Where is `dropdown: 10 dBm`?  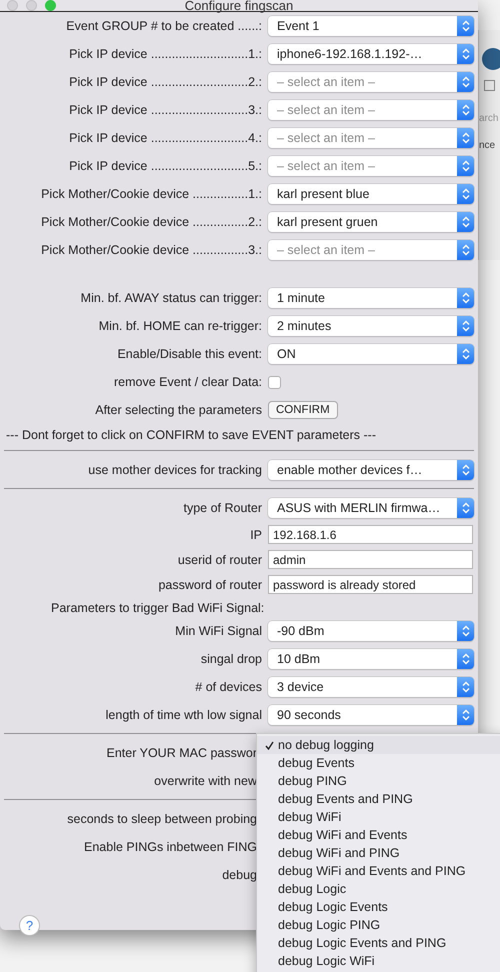
dropdown: 10 dBm is located at coordinates (371, 659).